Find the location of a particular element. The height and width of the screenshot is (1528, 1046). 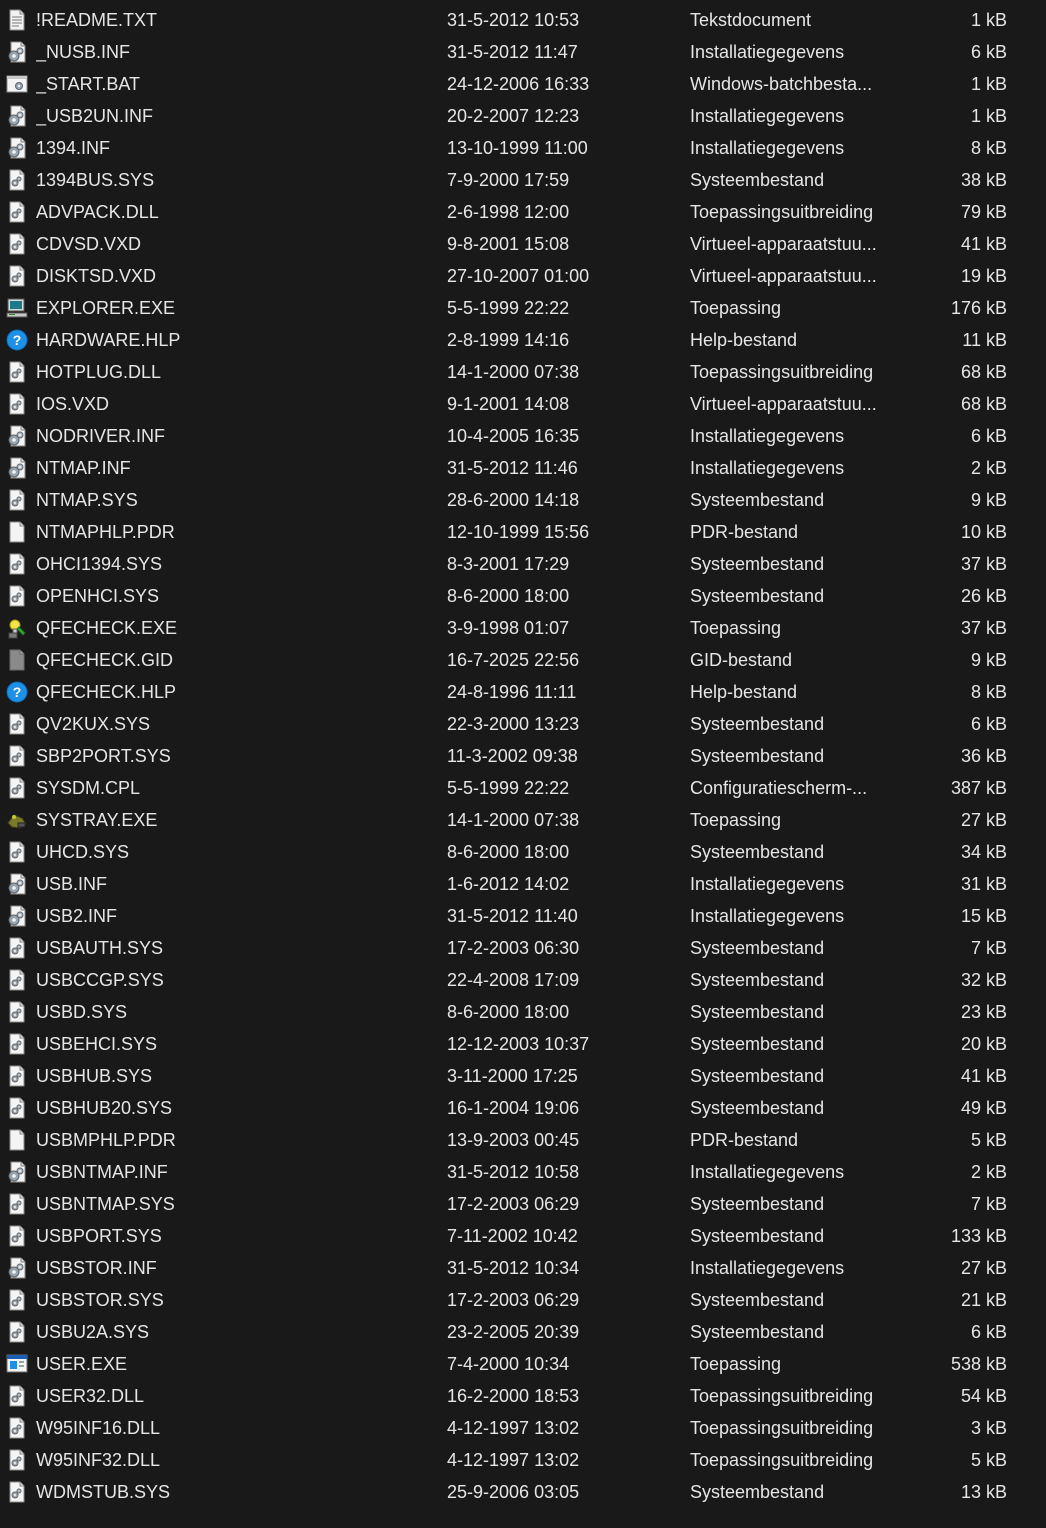

file-name: USBU2A.SYS is located at coordinates (93, 1332).